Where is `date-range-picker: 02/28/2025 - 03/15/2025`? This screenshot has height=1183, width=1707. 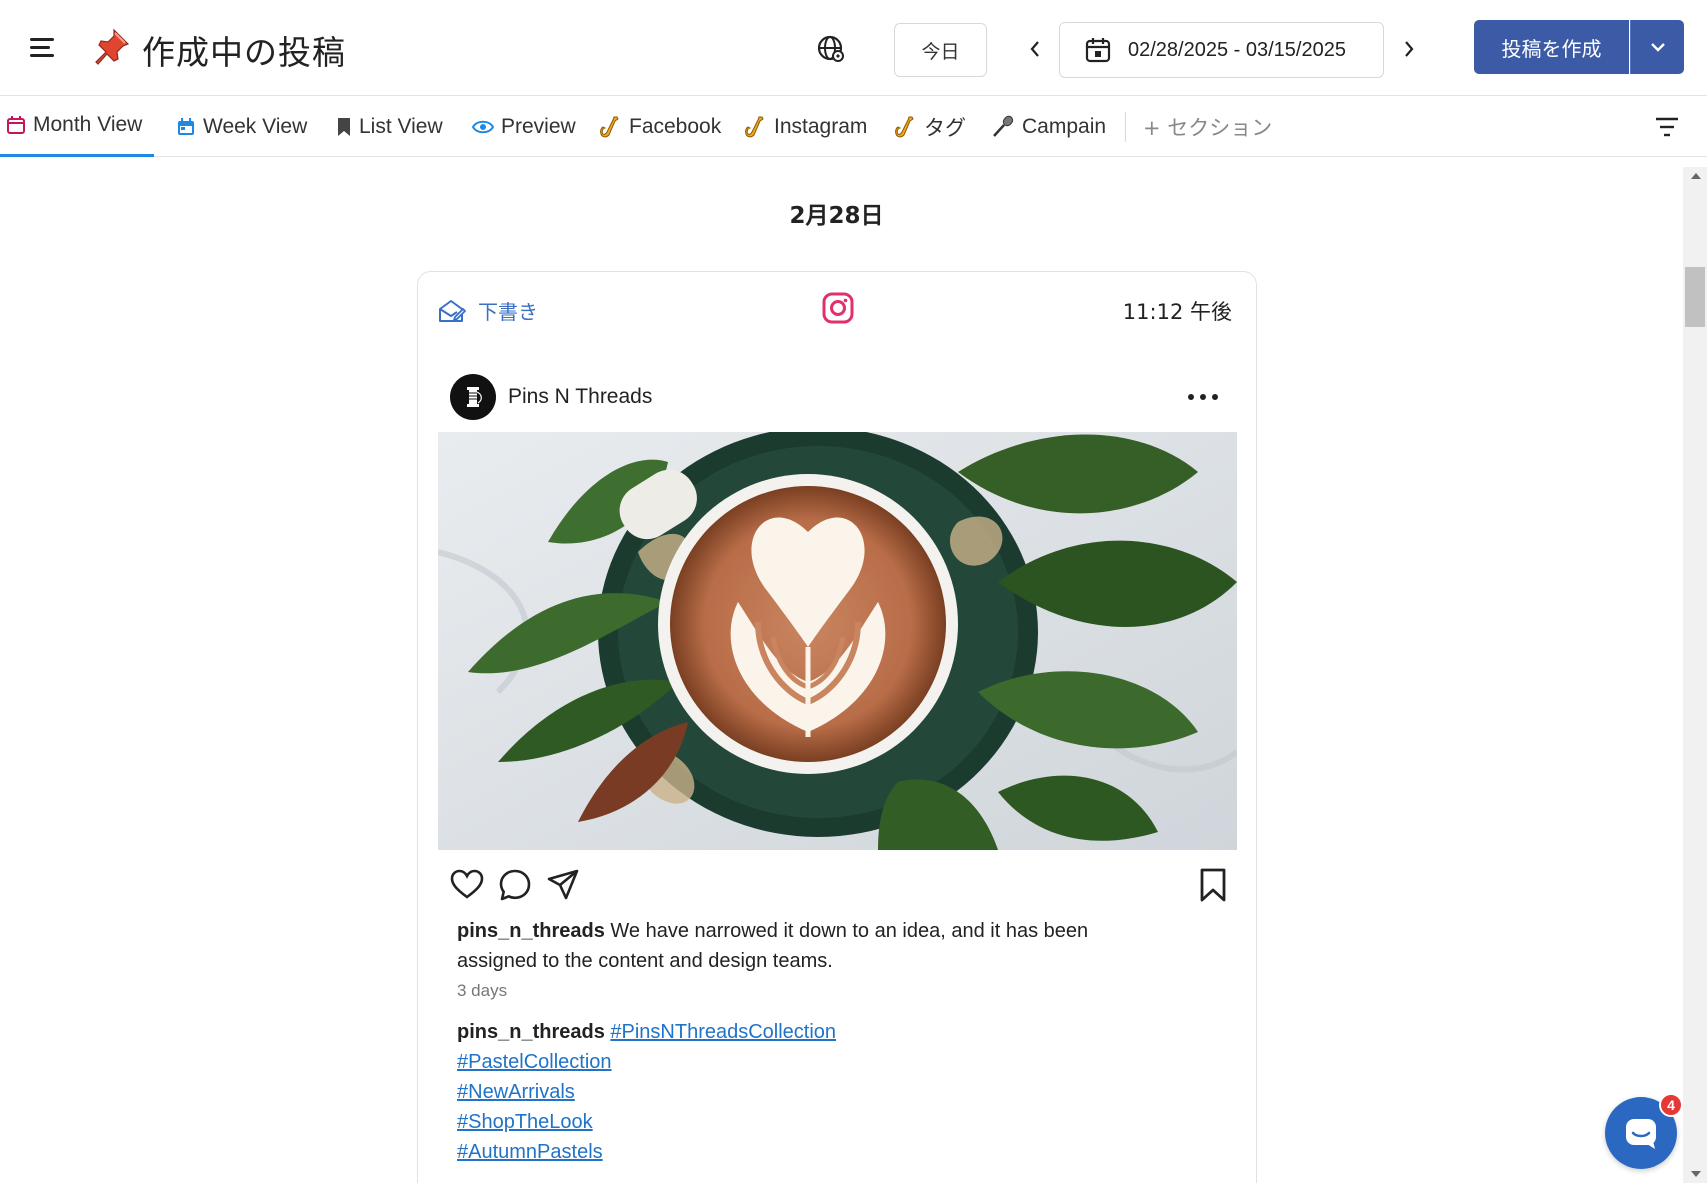 date-range-picker: 02/28/2025 - 03/15/2025 is located at coordinates (1221, 50).